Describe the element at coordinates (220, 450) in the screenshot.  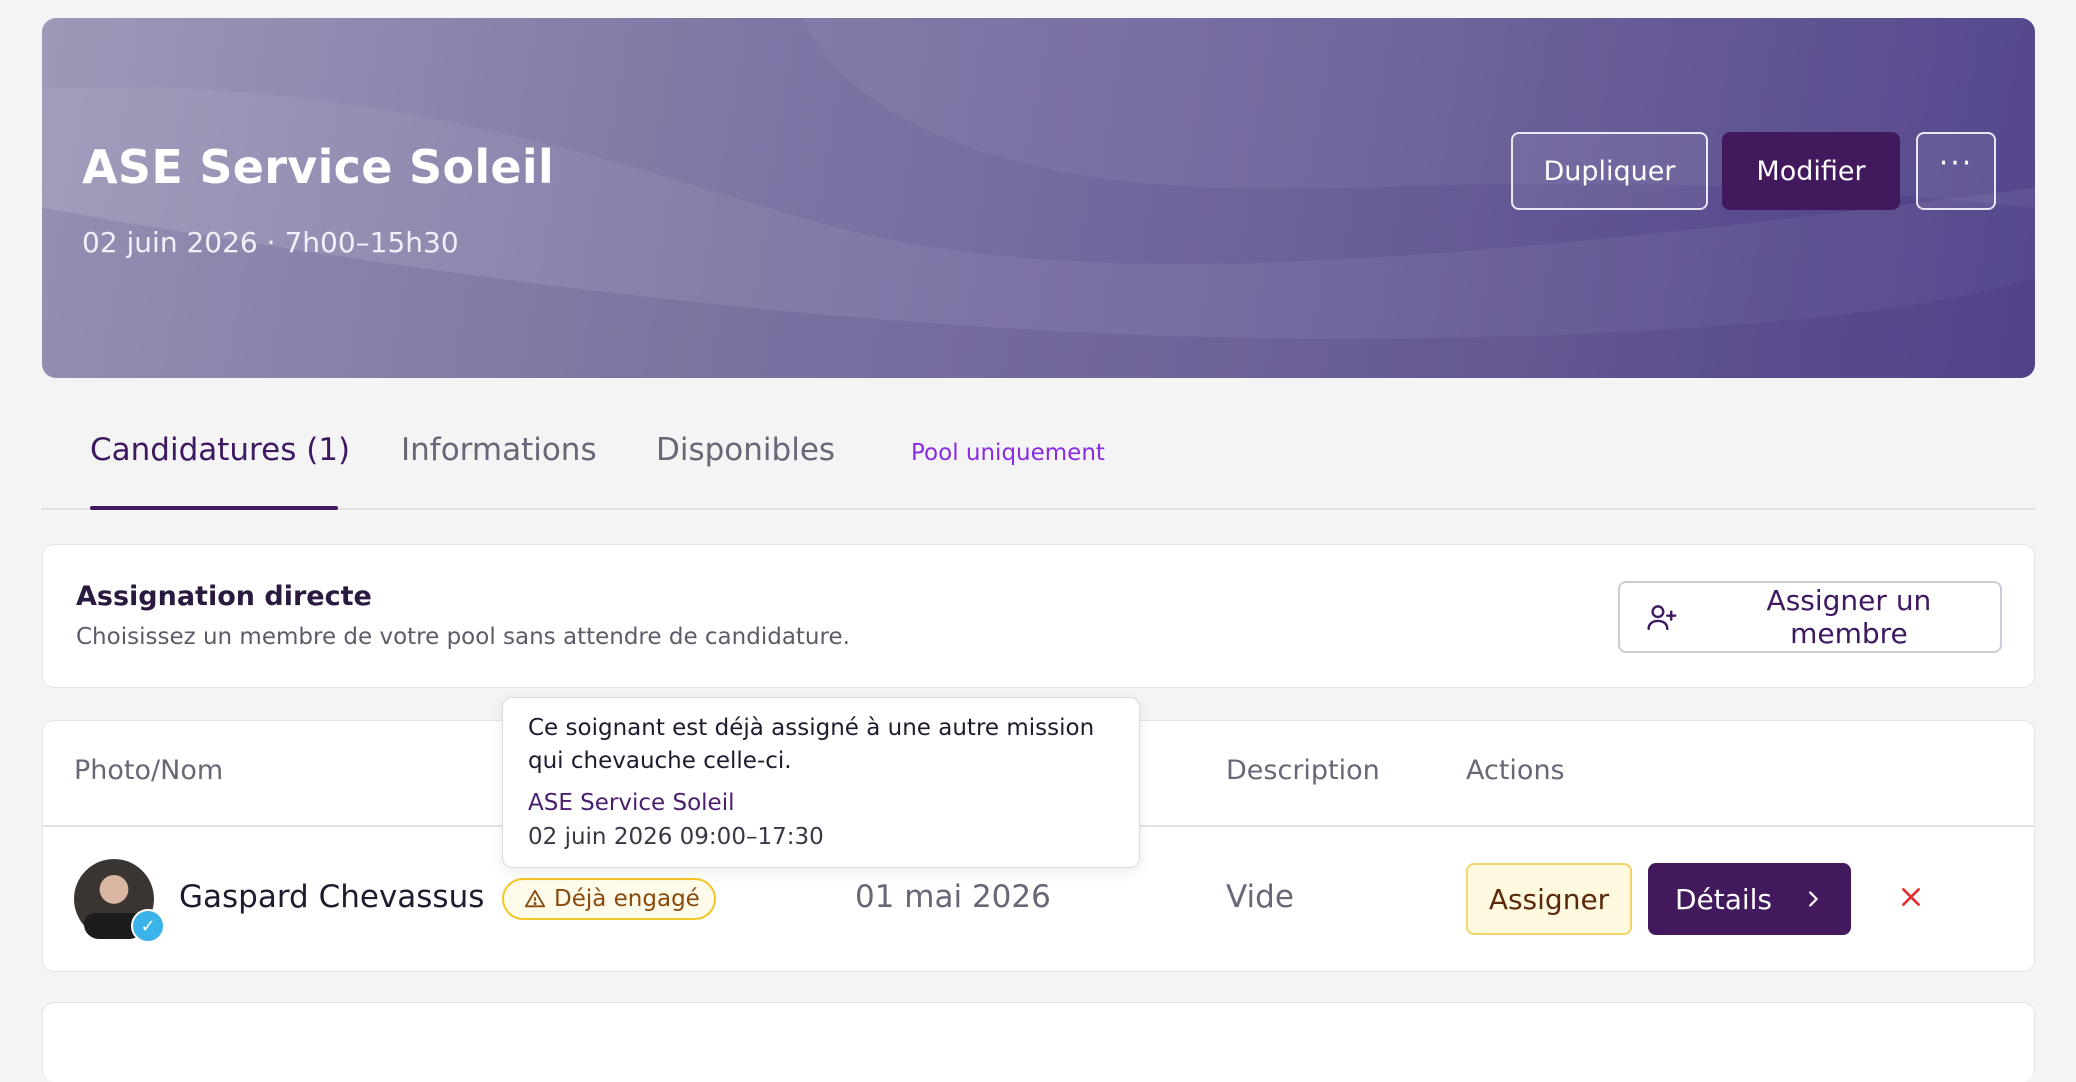
I see `tab-candidatures: Candidatures (1)` at that location.